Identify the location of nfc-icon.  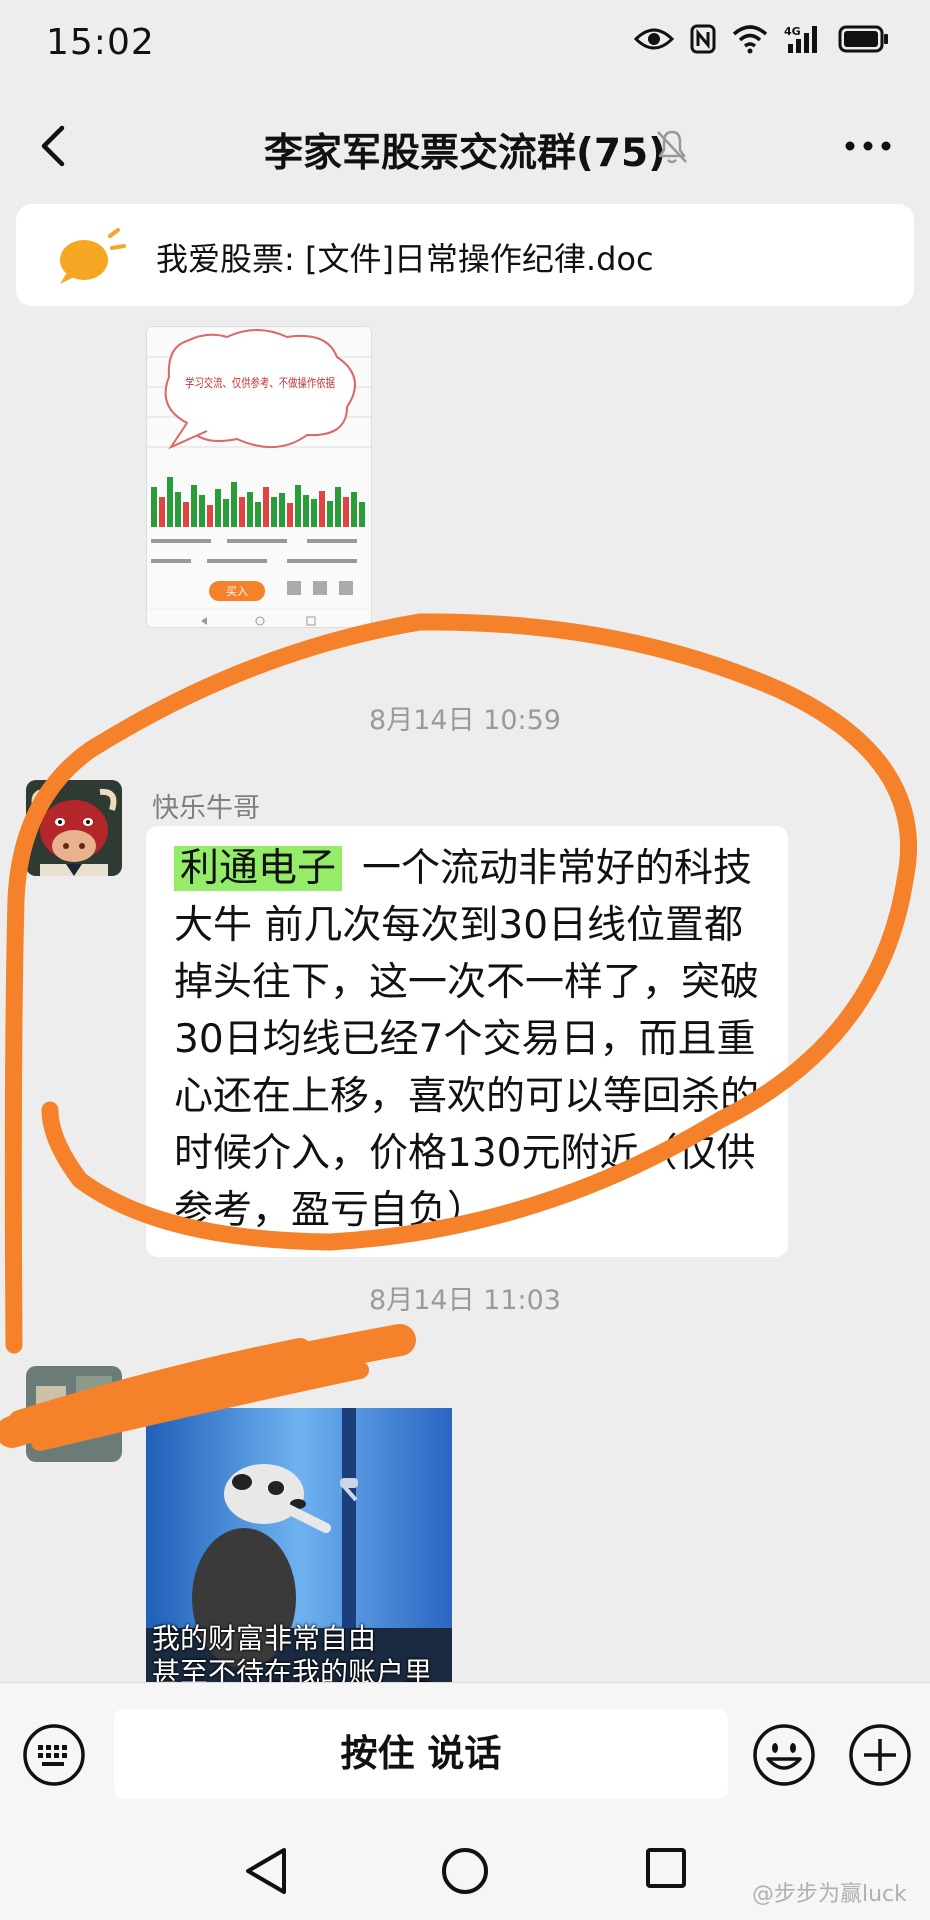
(703, 39).